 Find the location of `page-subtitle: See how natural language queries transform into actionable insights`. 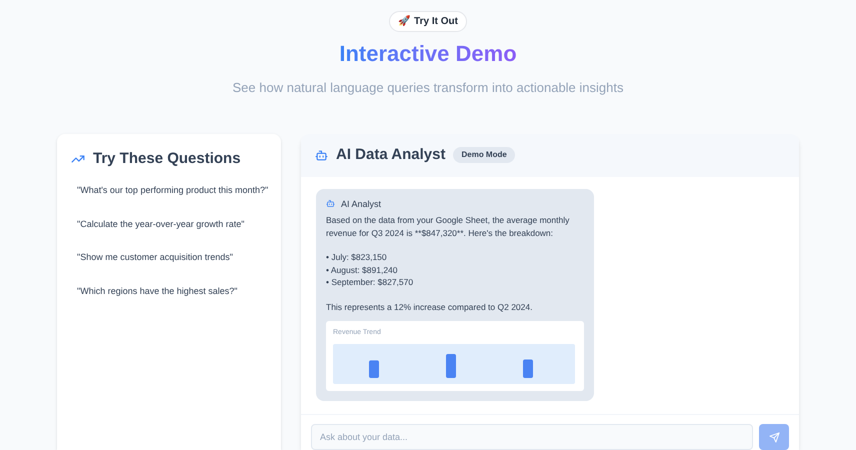

page-subtitle: See how natural language queries transform into actionable insights is located at coordinates (428, 88).